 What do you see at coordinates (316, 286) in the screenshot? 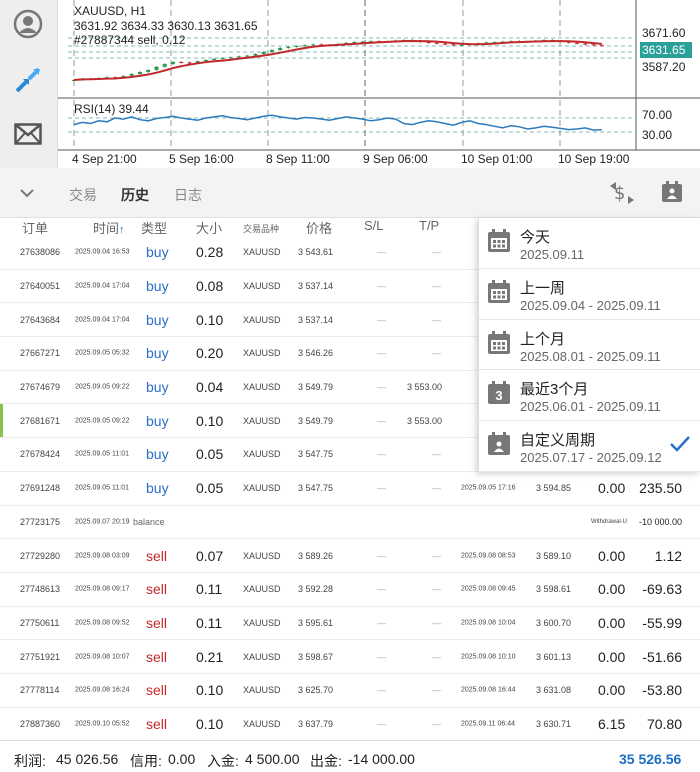
I see `cell-price: 3 537.14` at bounding box center [316, 286].